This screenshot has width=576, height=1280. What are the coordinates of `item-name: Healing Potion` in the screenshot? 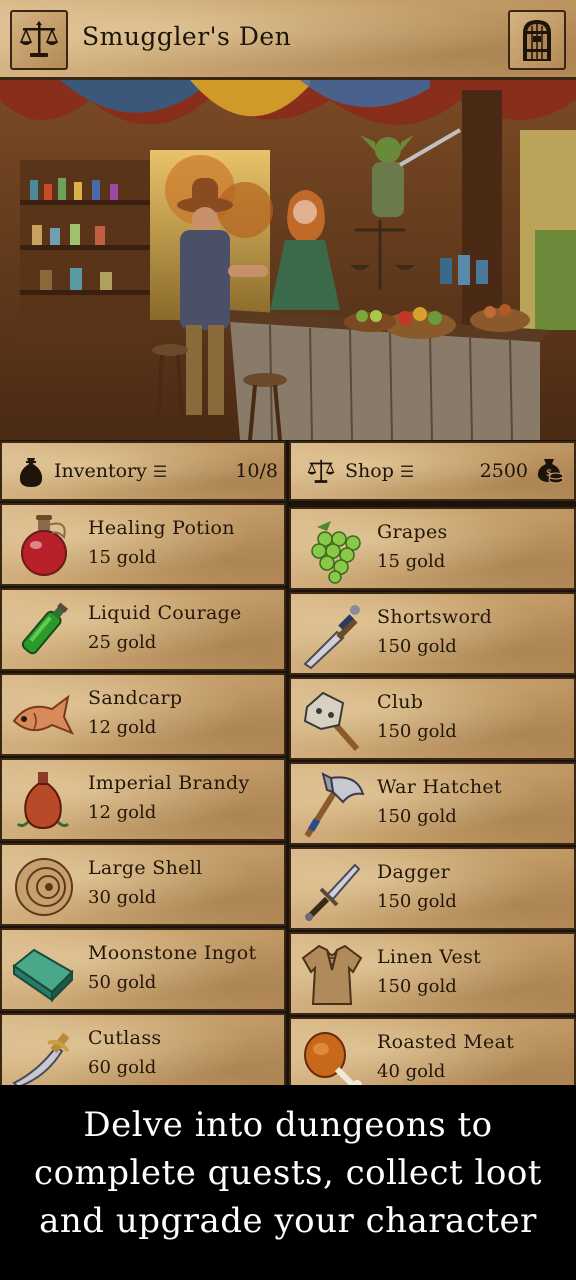 It's located at (161, 528).